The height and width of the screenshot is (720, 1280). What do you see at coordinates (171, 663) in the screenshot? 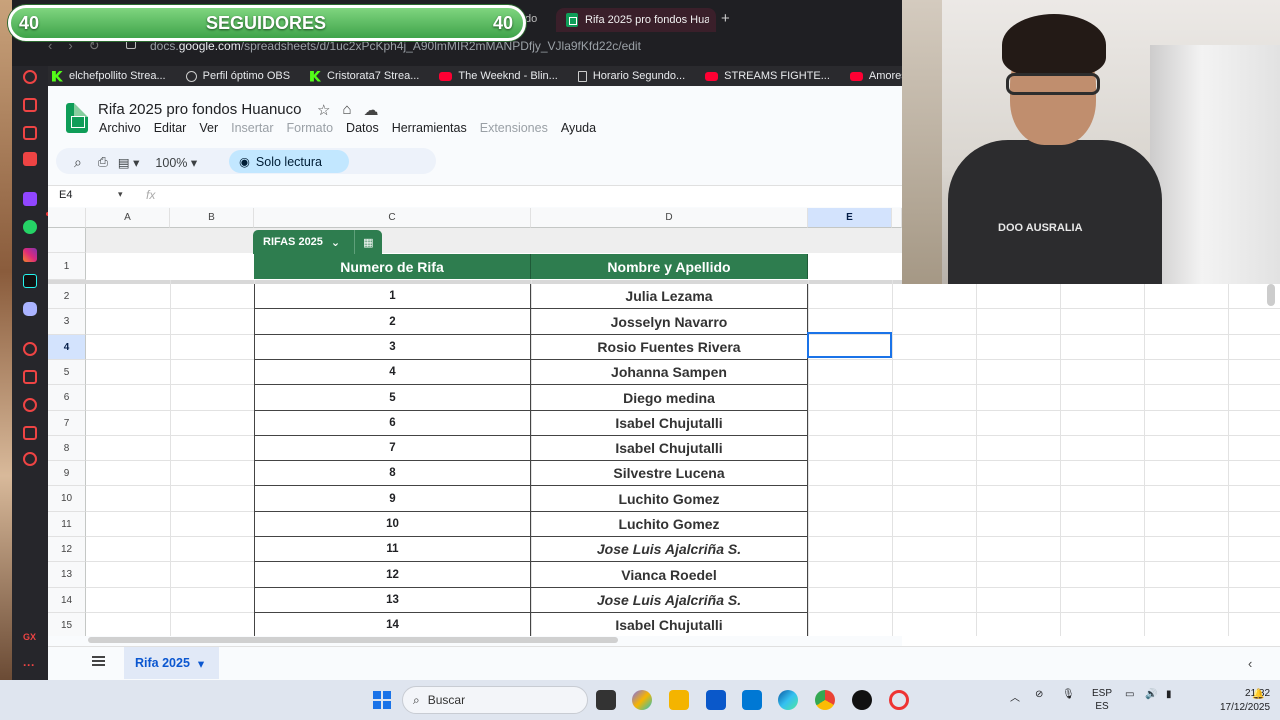
I see `sheet-tab-rifa-2025: Rifa 2025 ▾` at bounding box center [171, 663].